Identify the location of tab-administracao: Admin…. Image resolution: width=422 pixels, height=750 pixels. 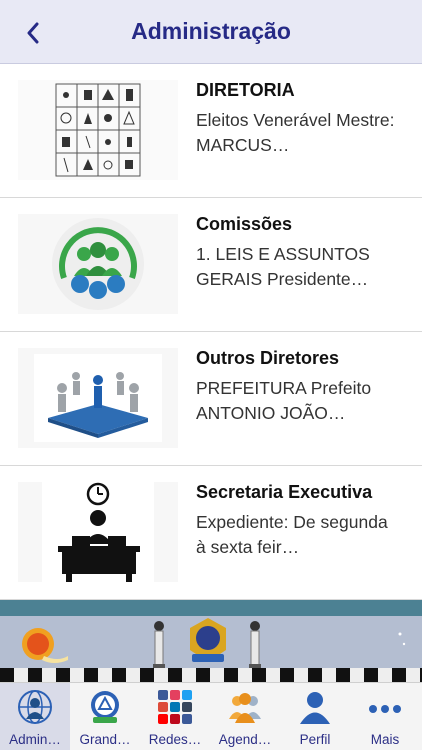
(35, 716).